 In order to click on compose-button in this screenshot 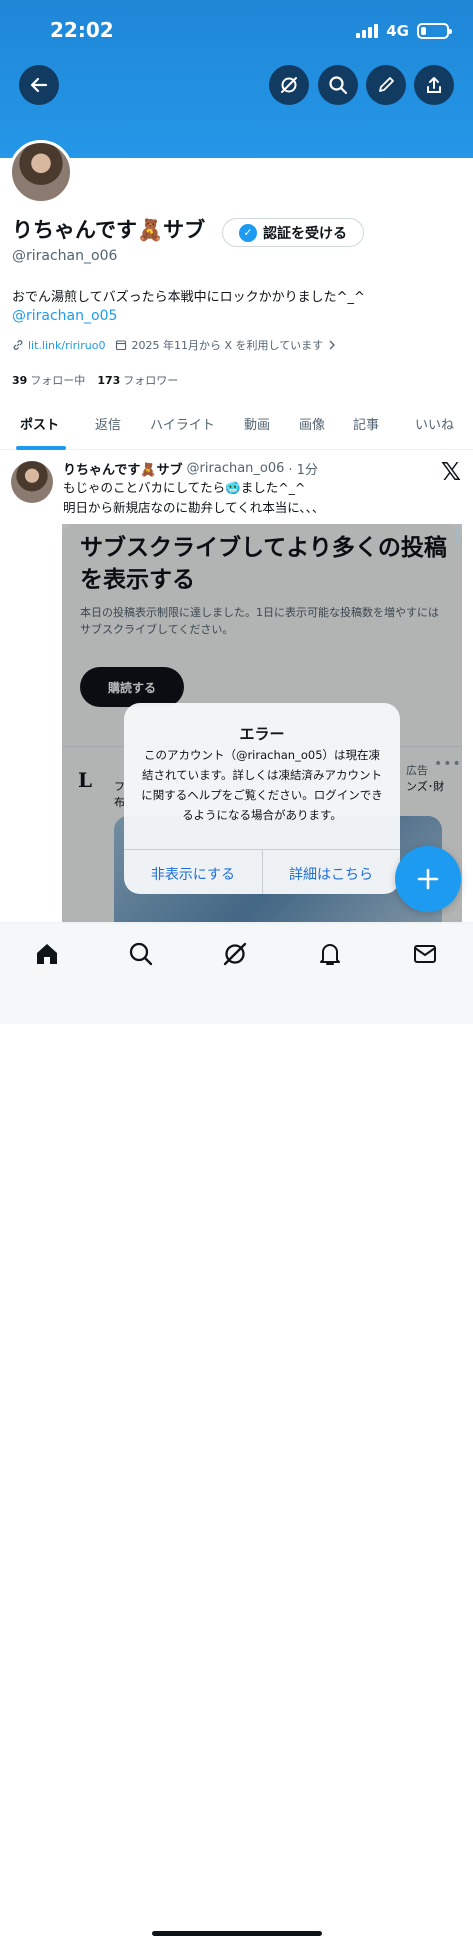, I will do `click(428, 879)`.